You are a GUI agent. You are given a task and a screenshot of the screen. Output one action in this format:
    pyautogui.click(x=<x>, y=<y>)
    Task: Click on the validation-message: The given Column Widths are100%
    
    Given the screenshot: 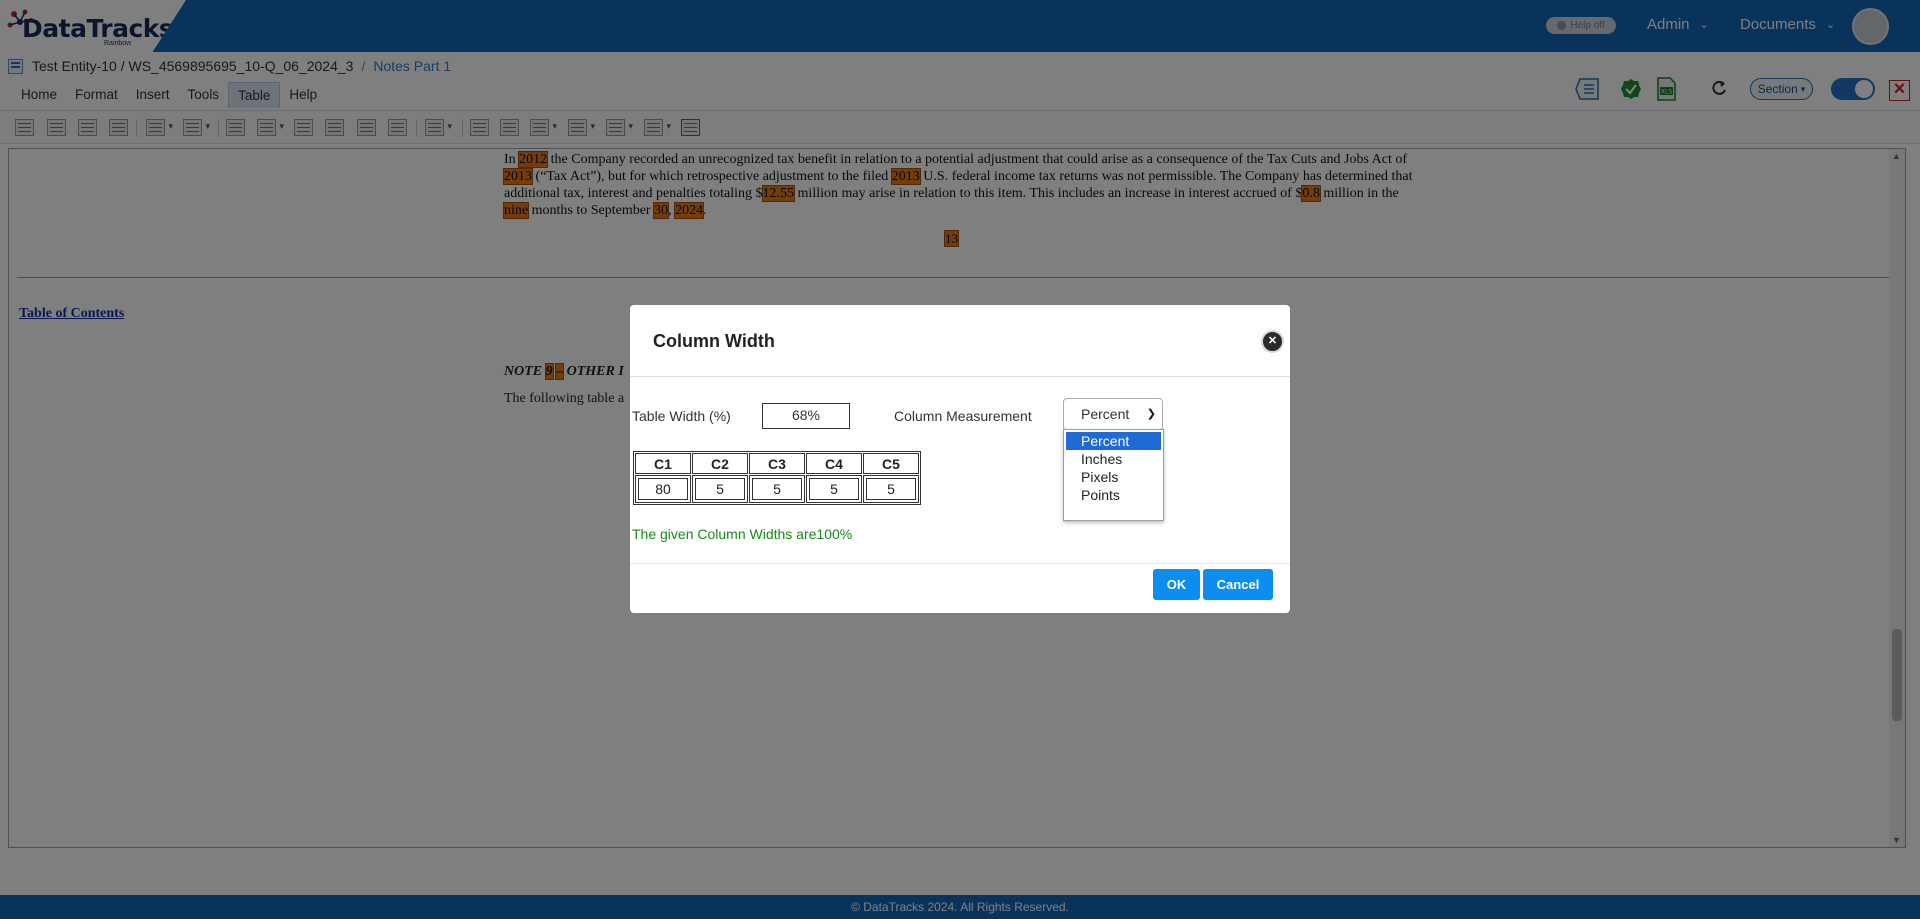 What is the action you would take?
    pyautogui.click(x=742, y=534)
    